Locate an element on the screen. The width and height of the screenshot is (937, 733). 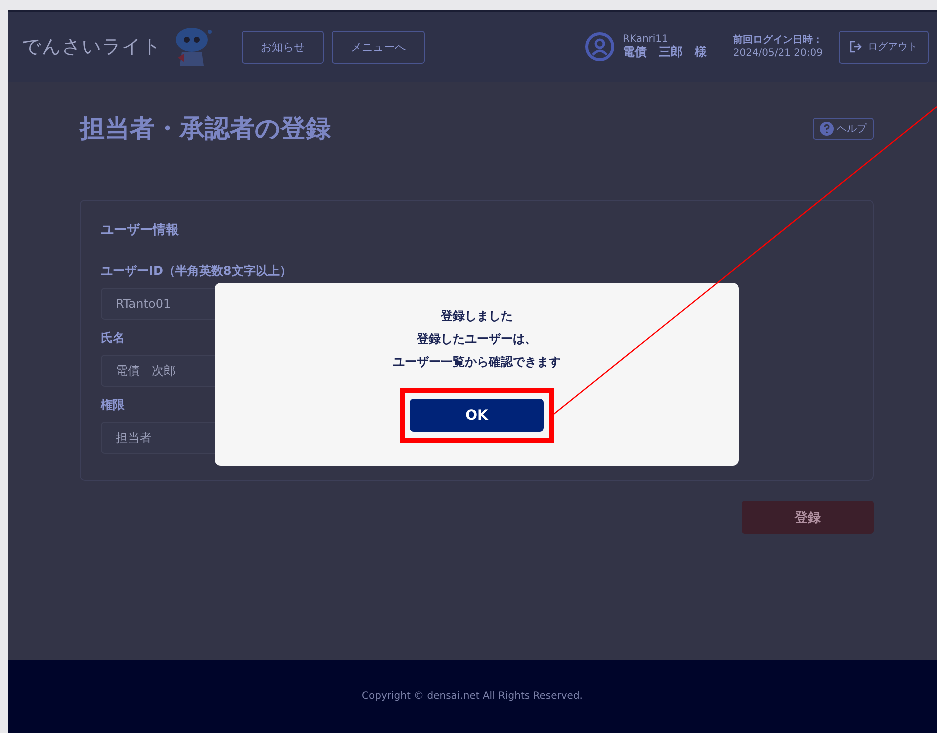
field-label: 権限 is located at coordinates (113, 405).